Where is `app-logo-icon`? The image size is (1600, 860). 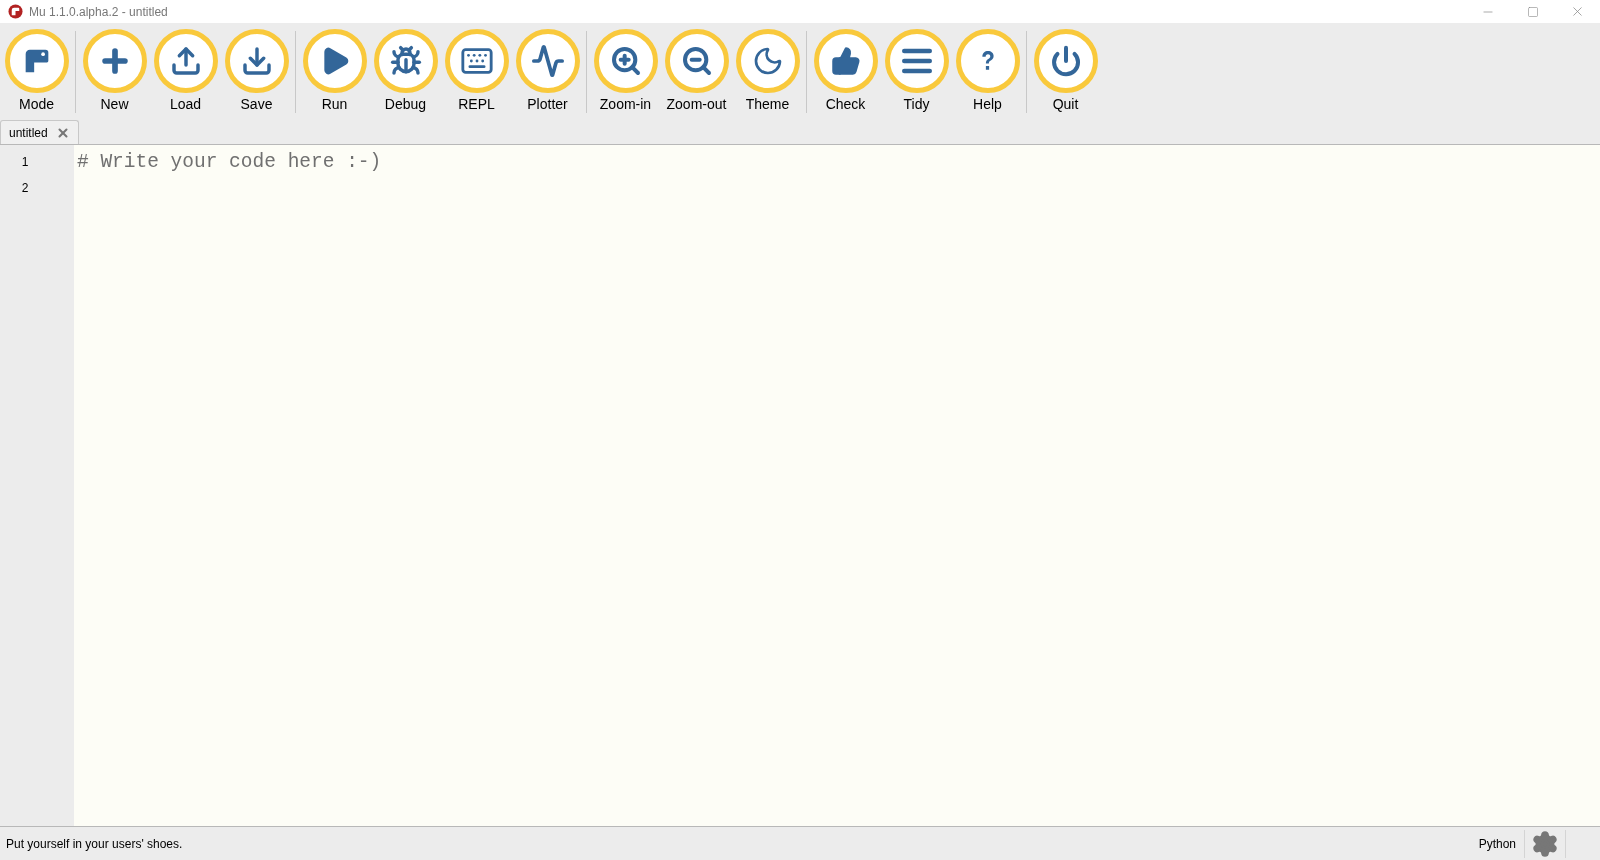 app-logo-icon is located at coordinates (15, 11).